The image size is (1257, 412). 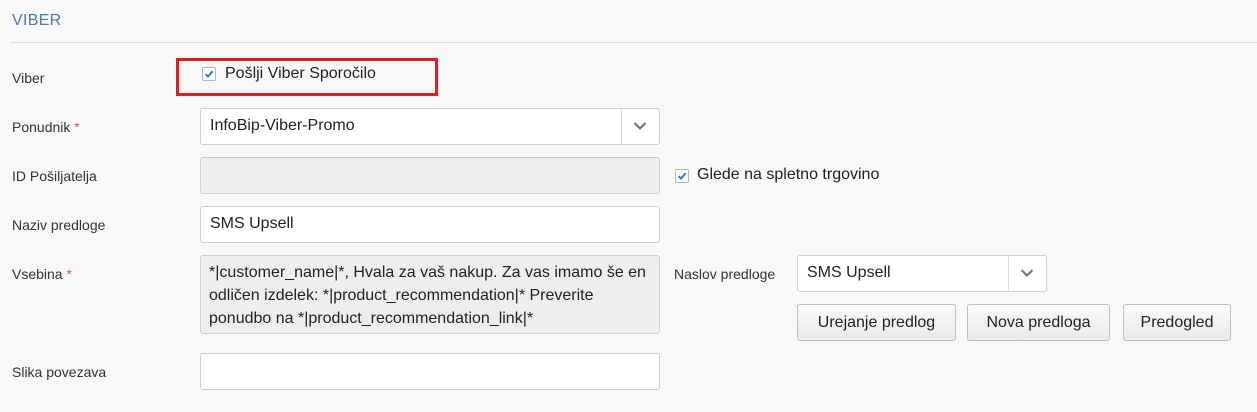 What do you see at coordinates (849, 272) in the screenshot?
I see `template-title-value: SMS Upsell` at bounding box center [849, 272].